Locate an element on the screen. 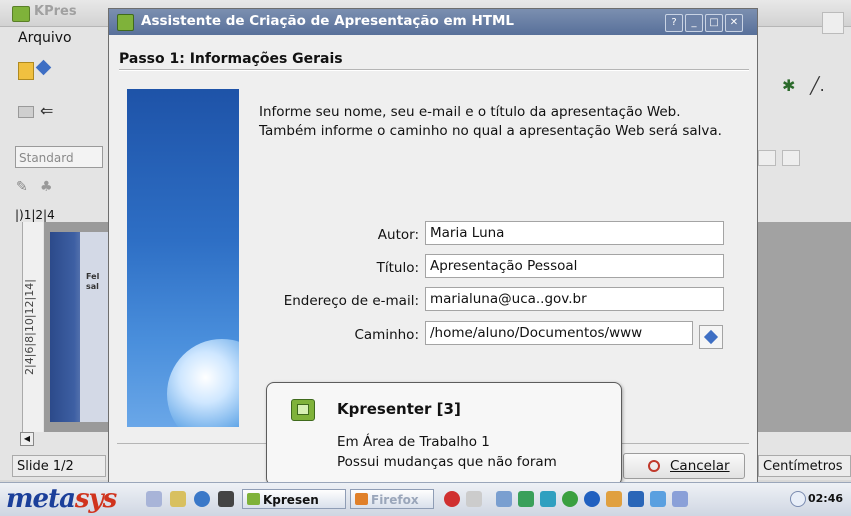 The width and height of the screenshot is (851, 516). terminal-icon is located at coordinates (226, 499).